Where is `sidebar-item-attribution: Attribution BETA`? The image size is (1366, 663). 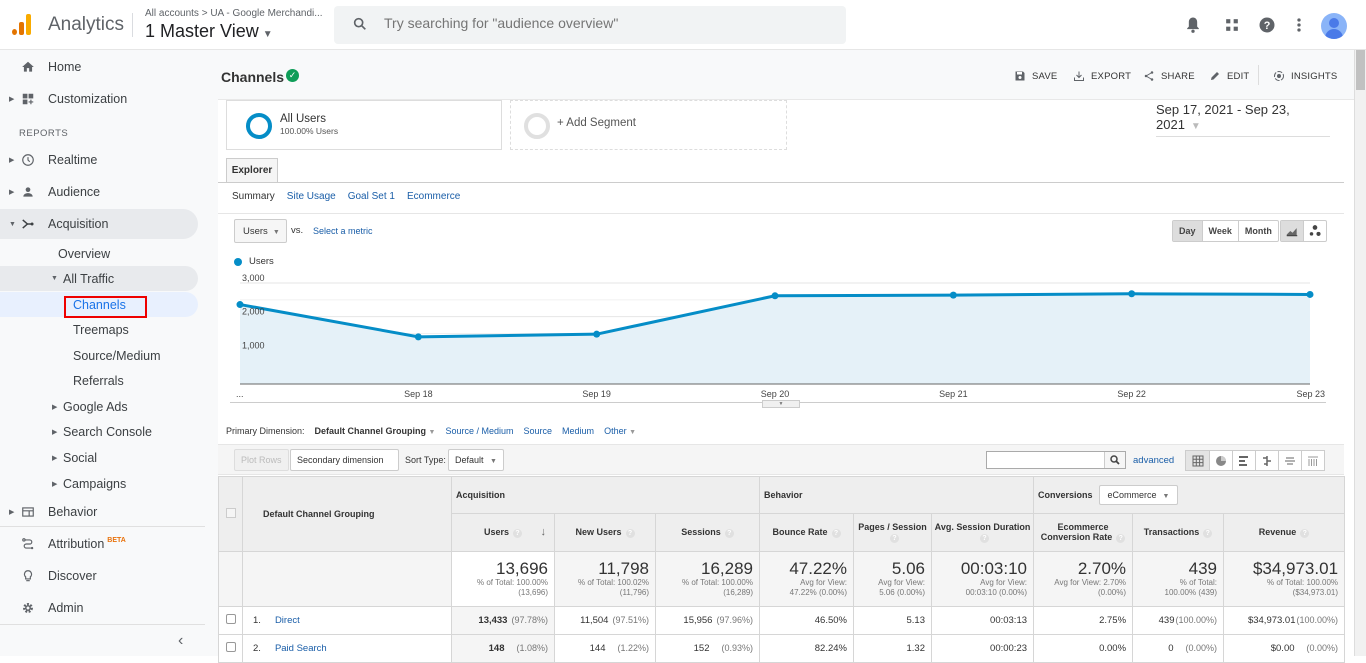
sidebar-item-attribution: Attribution BETA is located at coordinates (102, 544).